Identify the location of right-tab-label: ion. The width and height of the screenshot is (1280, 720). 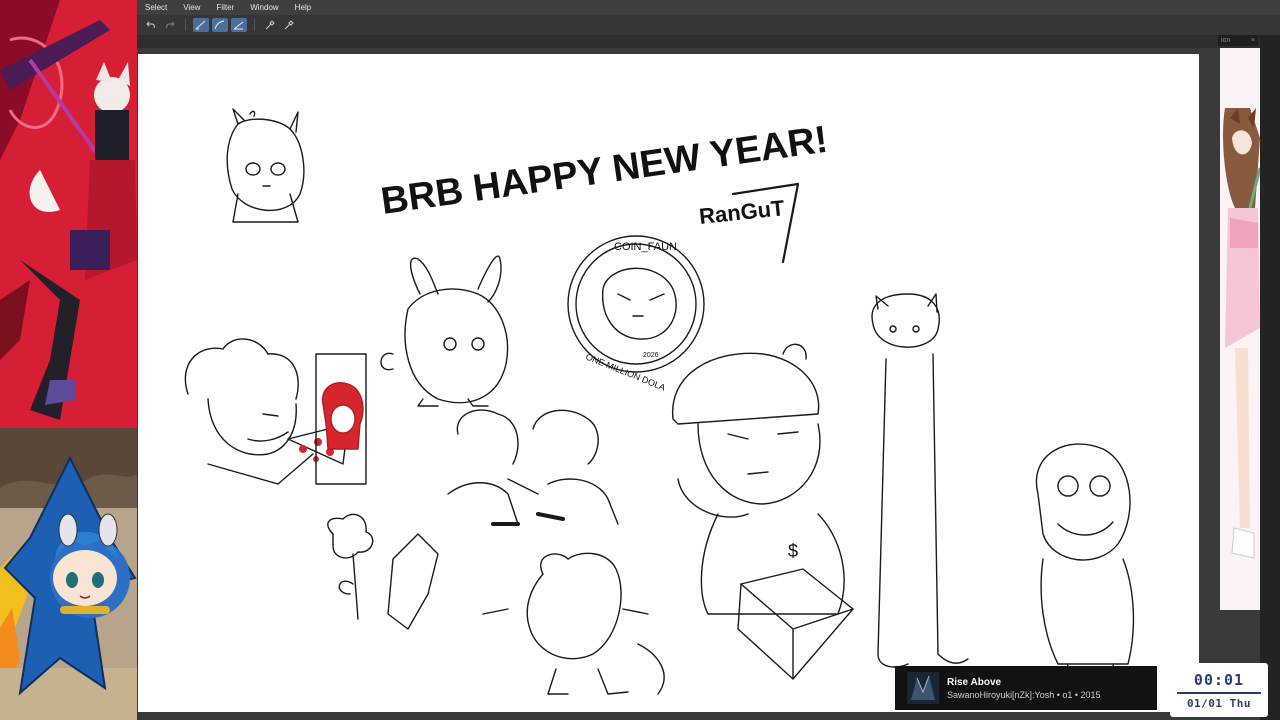
(1226, 40).